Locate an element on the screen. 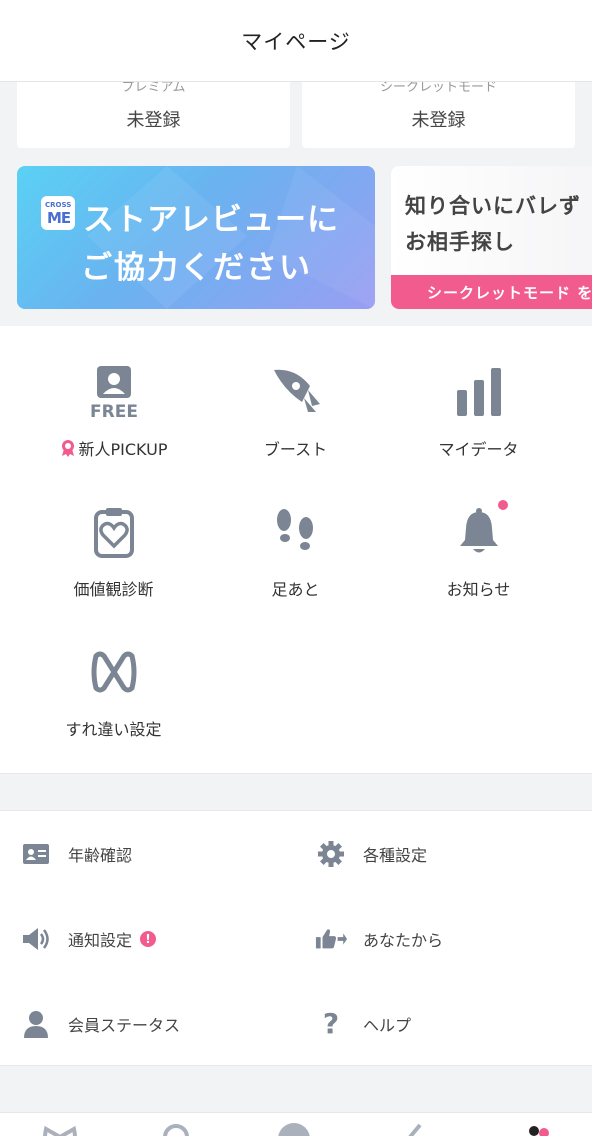  top-header: マイページ is located at coordinates (296, 41).